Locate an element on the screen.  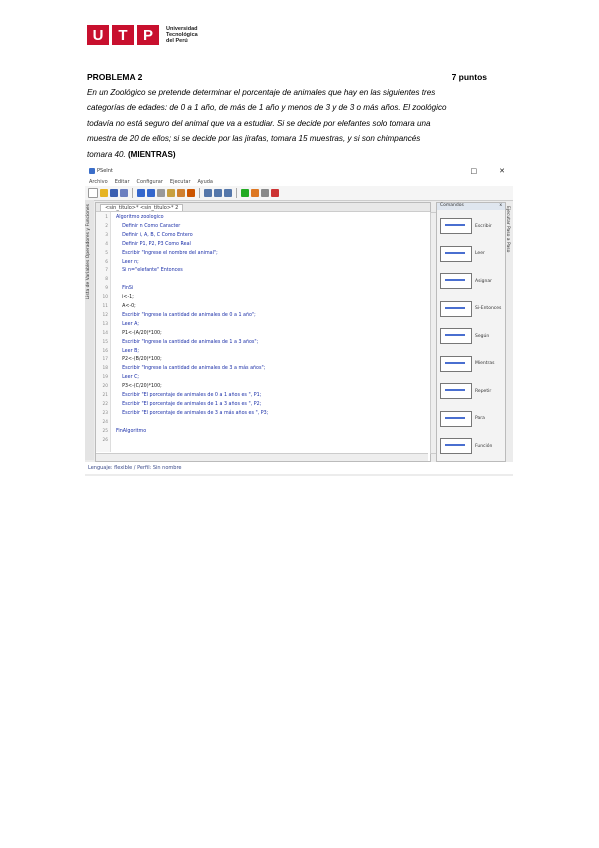
line-number: 21 is located at coordinates (105, 395).